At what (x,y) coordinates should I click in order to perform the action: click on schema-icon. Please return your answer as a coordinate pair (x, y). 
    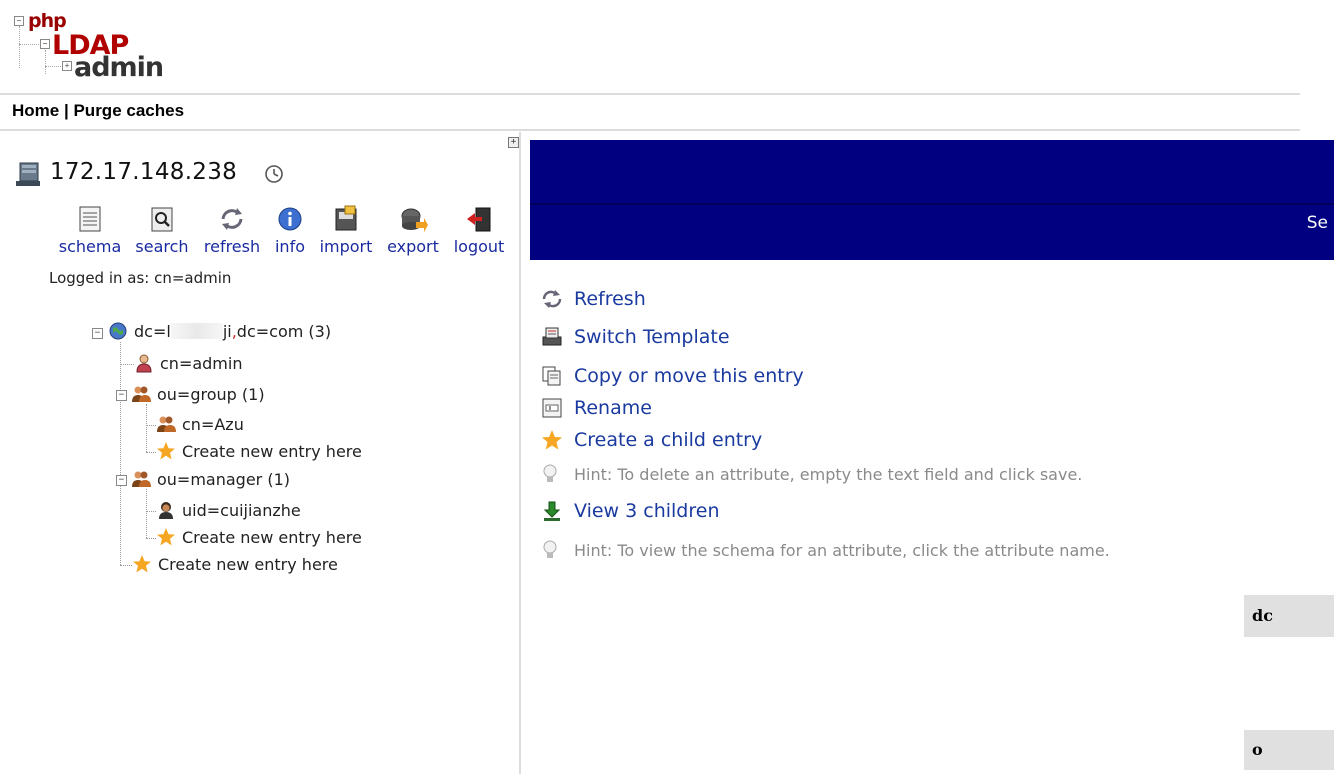
    Looking at the image, I should click on (90, 219).